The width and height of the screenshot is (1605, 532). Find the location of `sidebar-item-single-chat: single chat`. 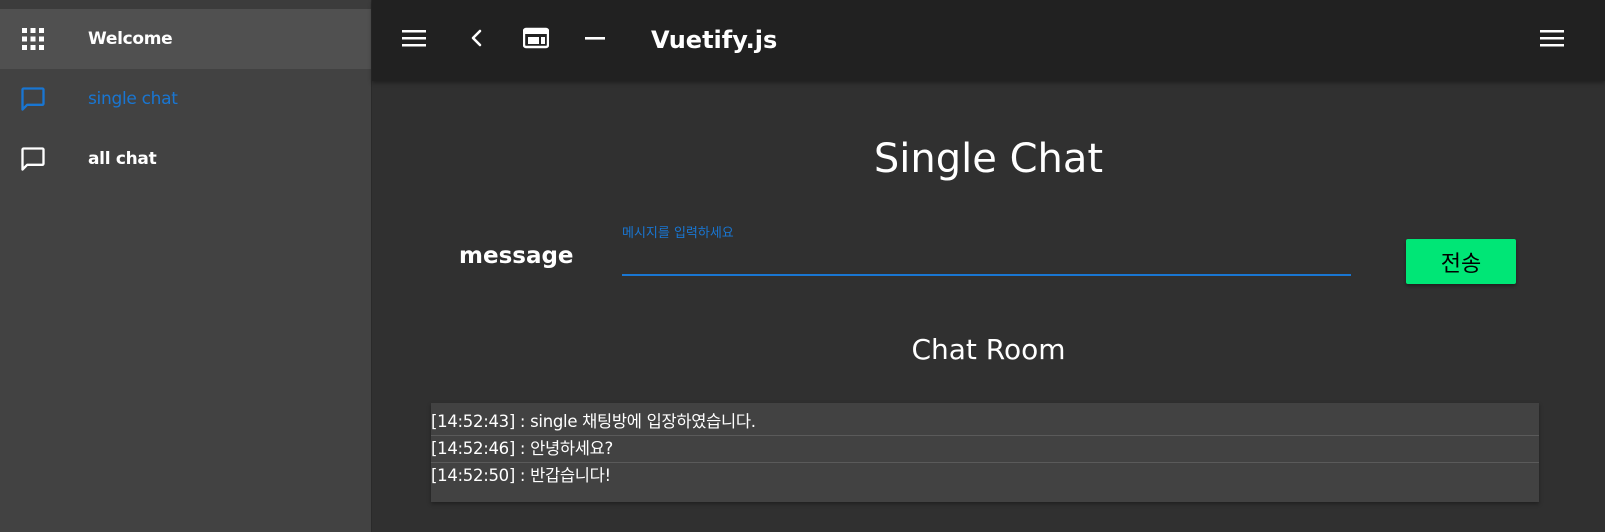

sidebar-item-single-chat: single chat is located at coordinates (185, 99).